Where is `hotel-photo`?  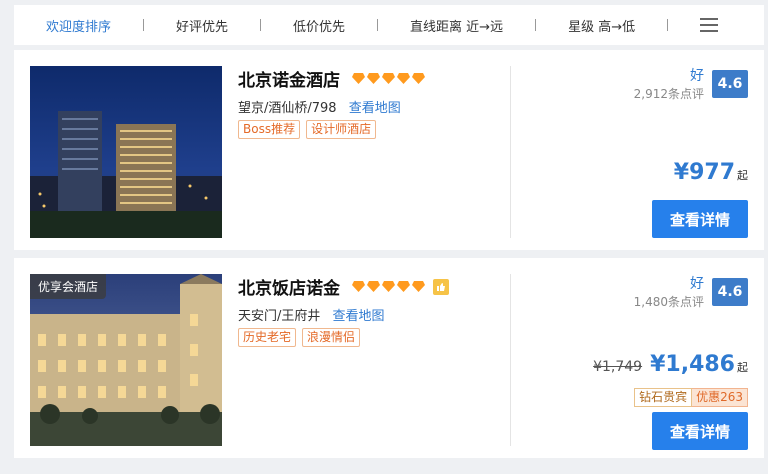 hotel-photo is located at coordinates (126, 152).